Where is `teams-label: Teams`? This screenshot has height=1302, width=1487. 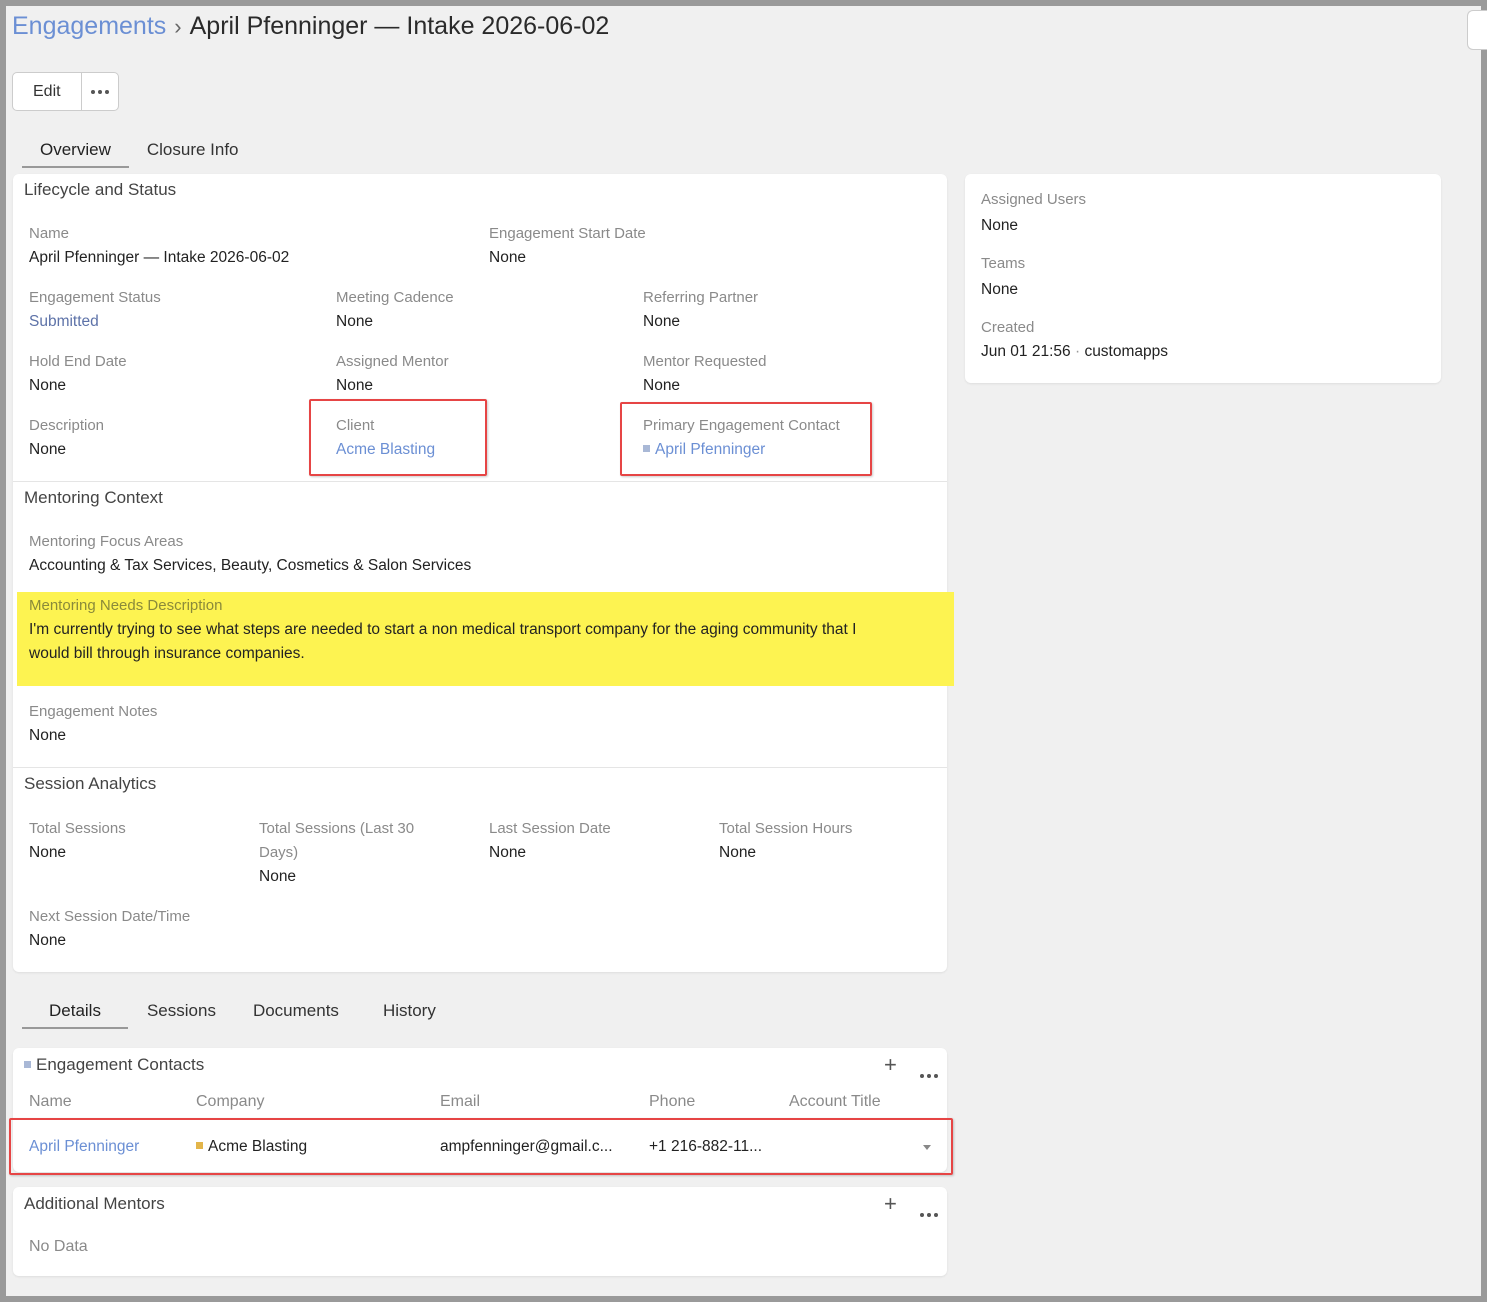 teams-label: Teams is located at coordinates (1003, 263).